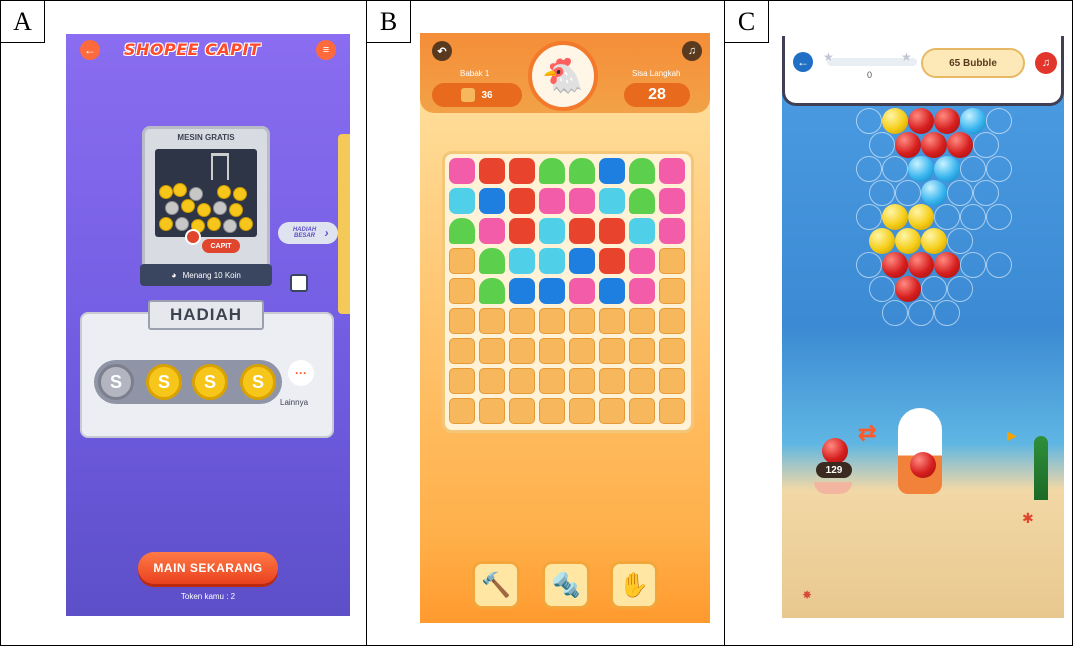  Describe the element at coordinates (566, 585) in the screenshot. I see `mallet-tool-button: 🔩` at that location.